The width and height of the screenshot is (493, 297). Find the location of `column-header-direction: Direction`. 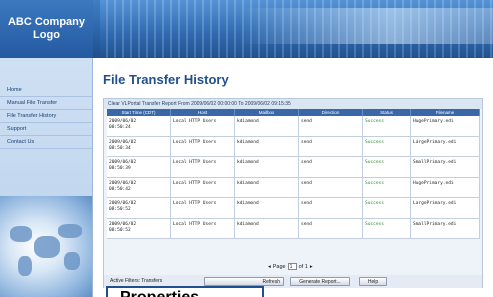

column-header-direction: Direction is located at coordinates (331, 112).